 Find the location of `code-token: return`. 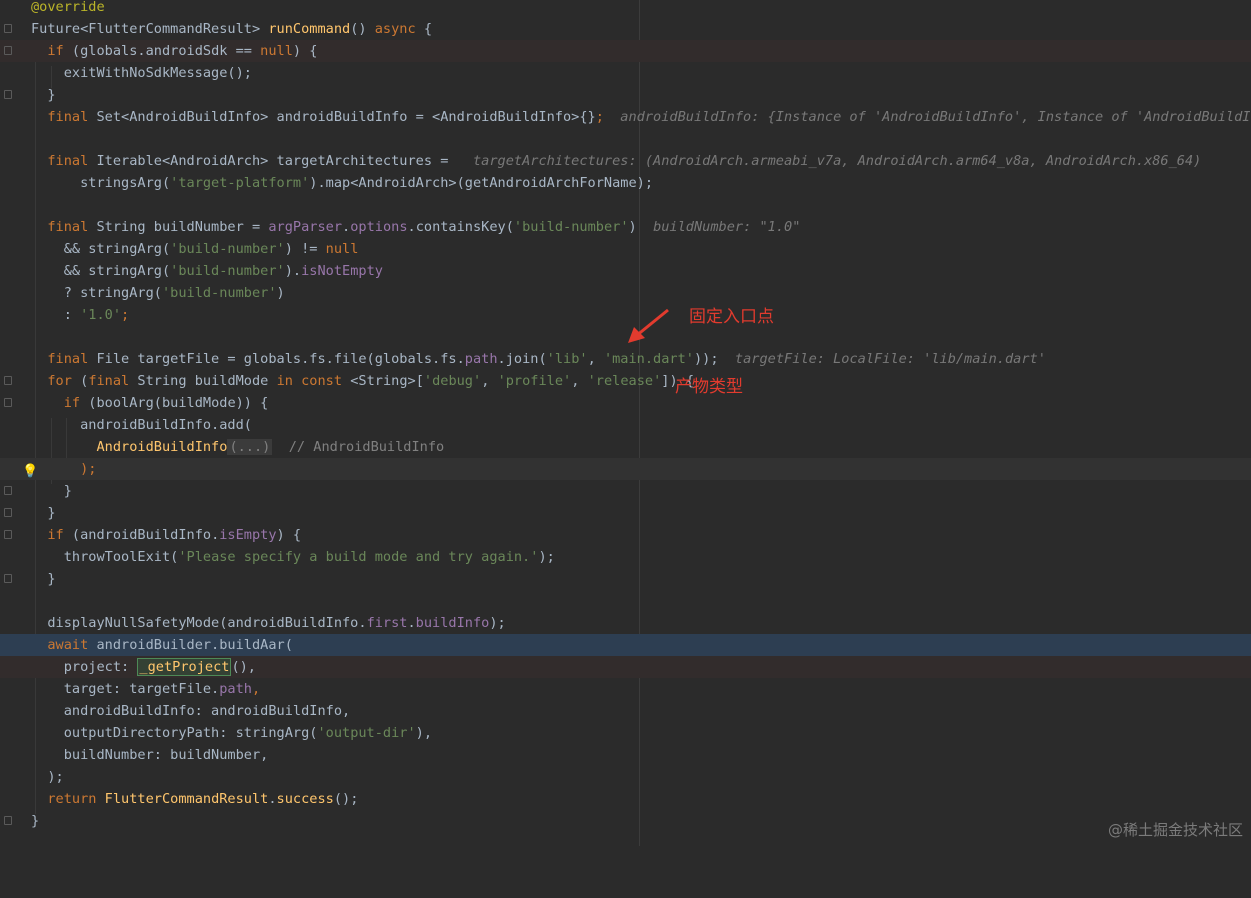

code-token: return is located at coordinates (72, 799).